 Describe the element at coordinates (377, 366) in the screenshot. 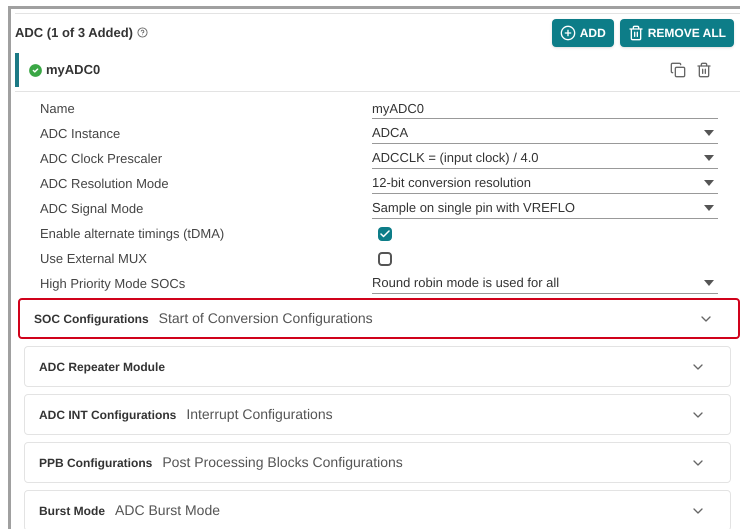

I see `collapsible-section: ADC Repeater Module` at that location.